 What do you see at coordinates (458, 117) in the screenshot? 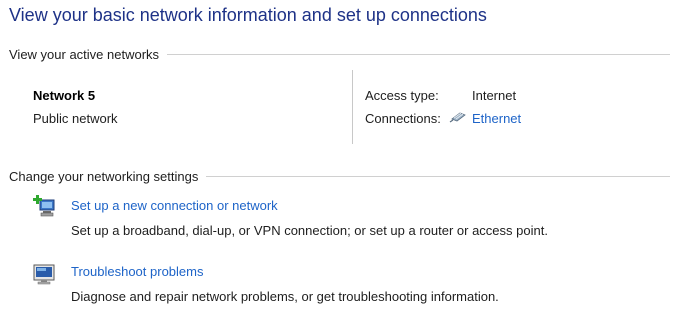
I see `ethernet-icon` at bounding box center [458, 117].